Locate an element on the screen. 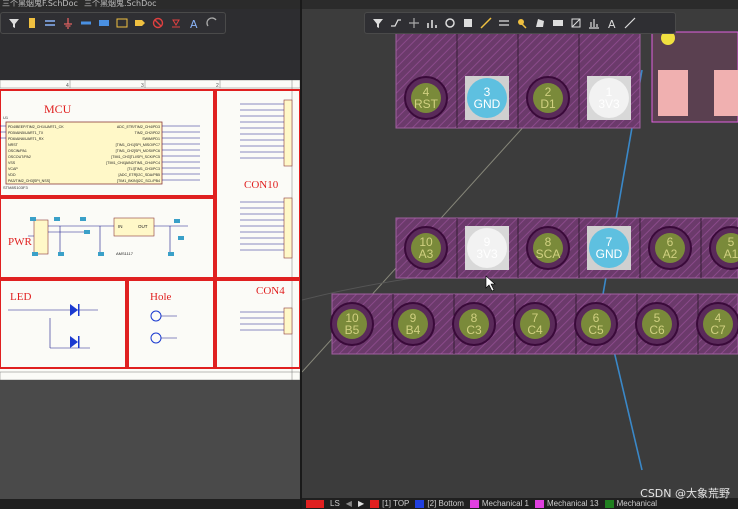 This screenshot has width=738, height=509. mcu-pin: ADC_ETR/TIM2_CH4/PD3 is located at coordinates (138, 127).